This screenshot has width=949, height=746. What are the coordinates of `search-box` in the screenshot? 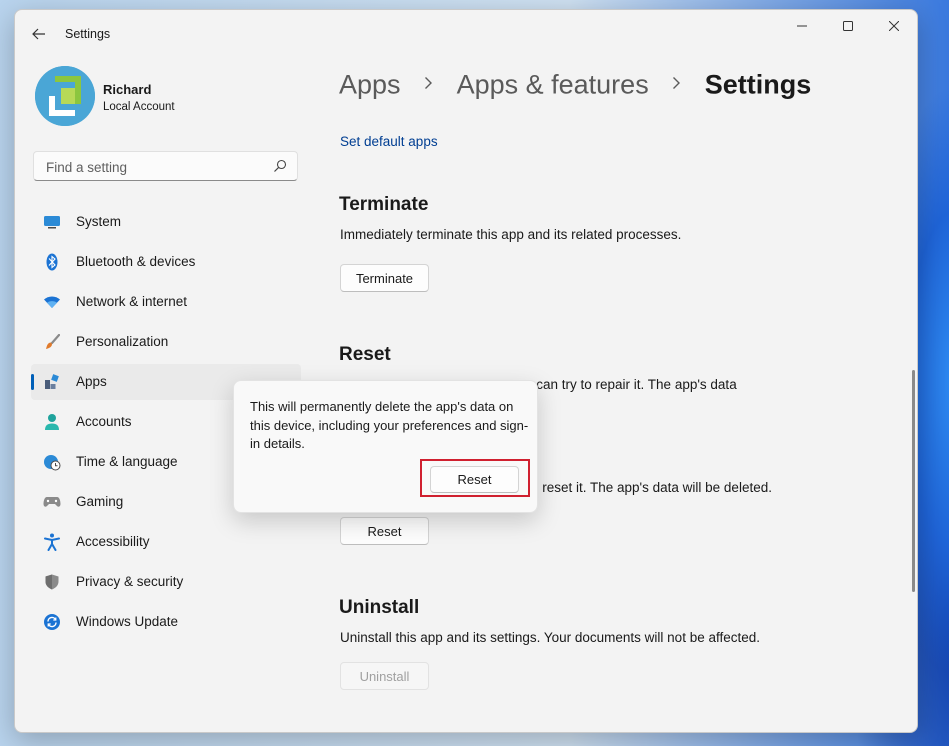 It's located at (165, 166).